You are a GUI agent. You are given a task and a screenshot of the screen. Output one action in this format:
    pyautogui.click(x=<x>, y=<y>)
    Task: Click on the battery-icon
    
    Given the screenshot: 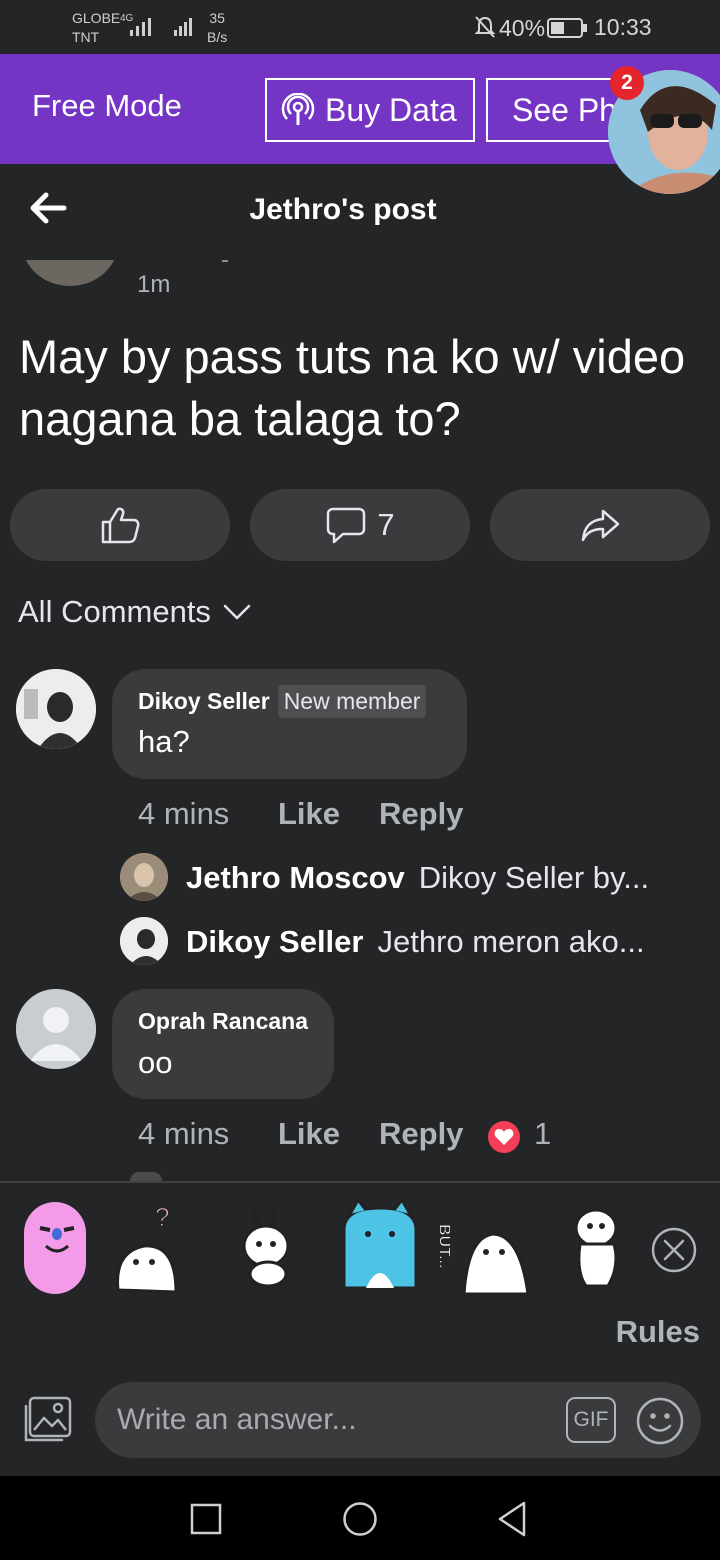 What is the action you would take?
    pyautogui.click(x=567, y=28)
    